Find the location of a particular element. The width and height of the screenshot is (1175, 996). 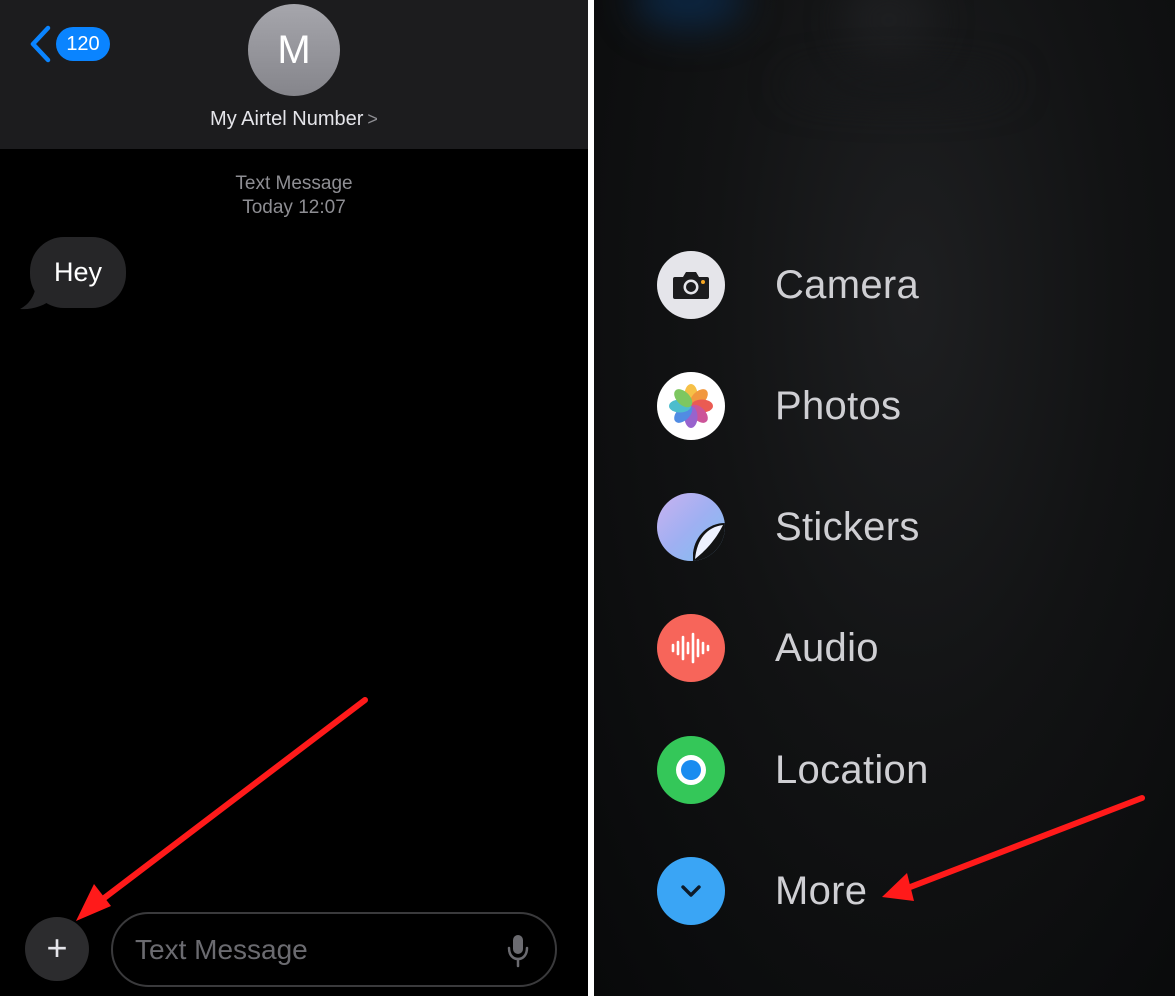

camera-icon is located at coordinates (691, 285).